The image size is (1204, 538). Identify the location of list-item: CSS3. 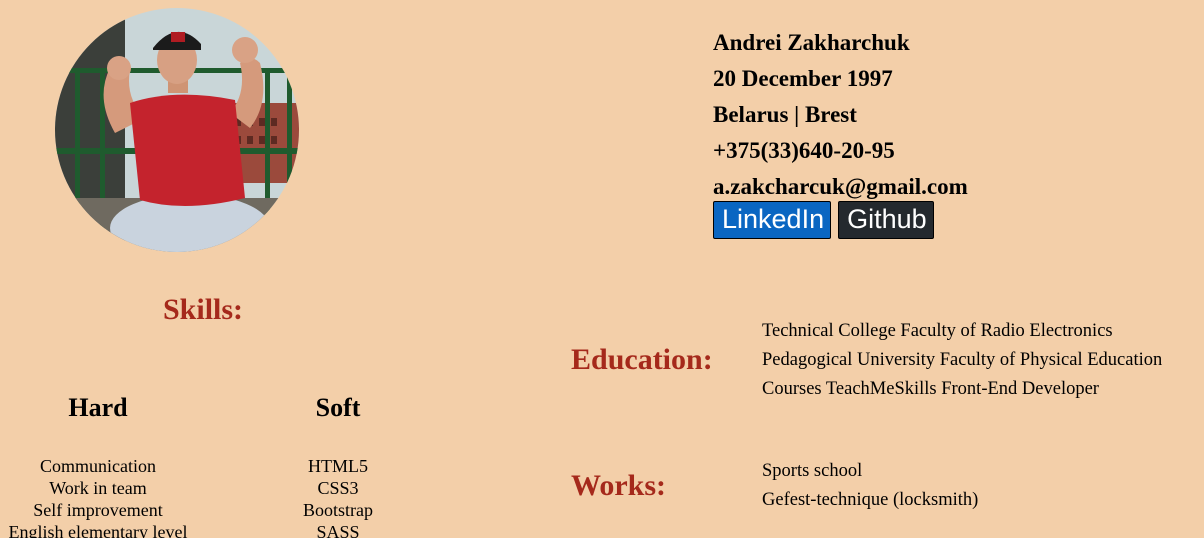
(338, 488).